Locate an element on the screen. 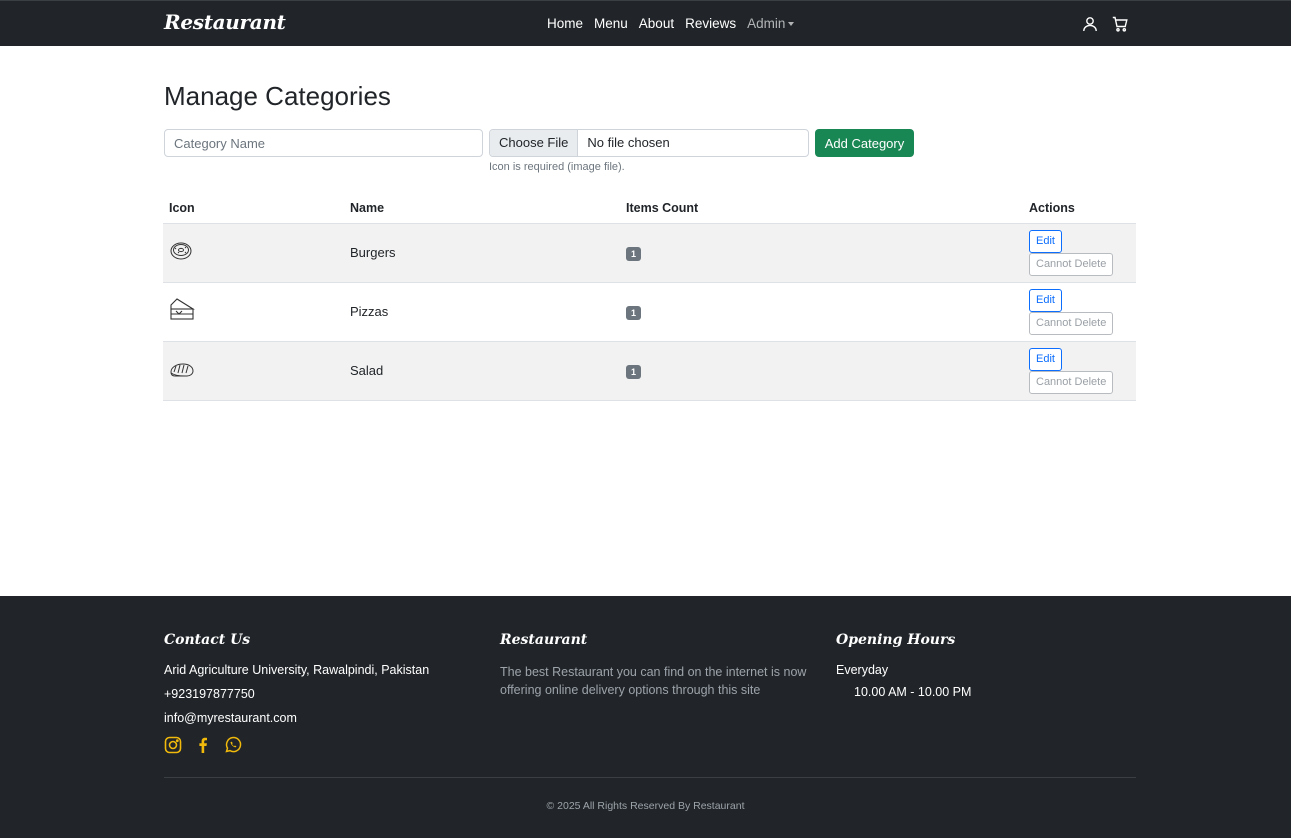  table-header-row: Icon Name Items Count Actions is located at coordinates (649, 209).